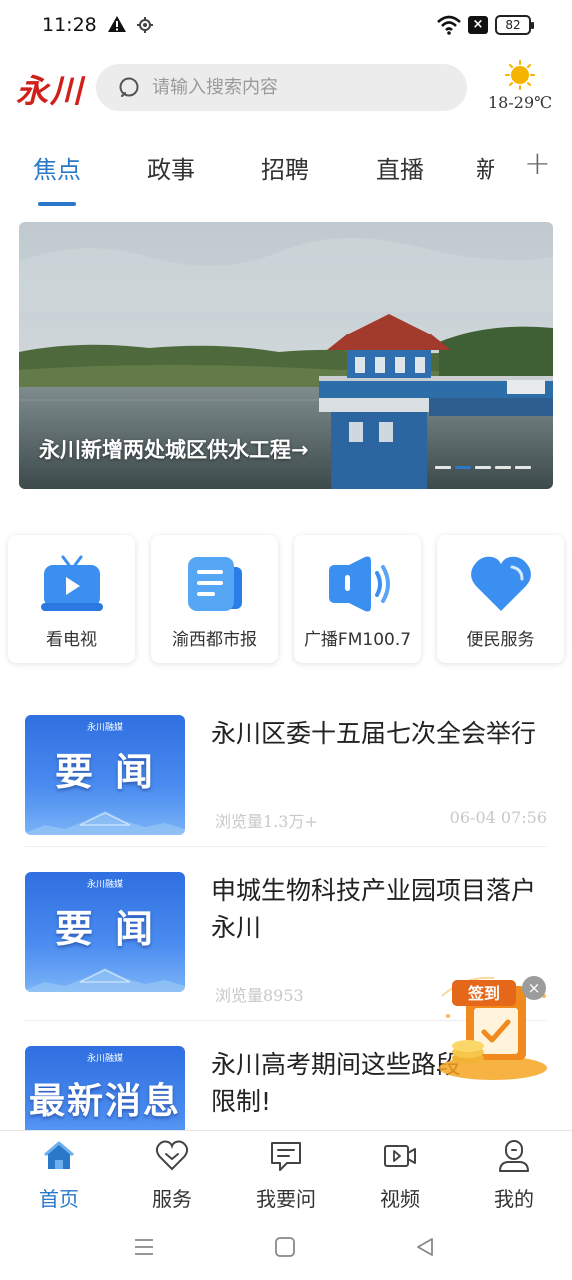 The height and width of the screenshot is (1280, 572). I want to click on quick-link-services: 便民服务, so click(500, 599).